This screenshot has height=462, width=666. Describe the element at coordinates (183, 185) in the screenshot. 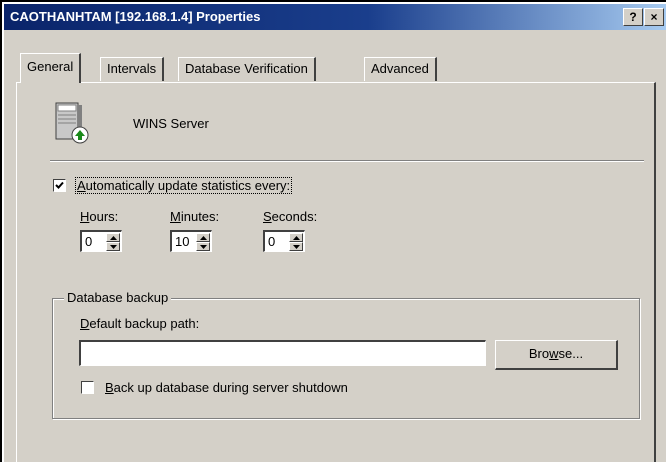

I see `auto-update-label: Automatically update statistics every:` at that location.